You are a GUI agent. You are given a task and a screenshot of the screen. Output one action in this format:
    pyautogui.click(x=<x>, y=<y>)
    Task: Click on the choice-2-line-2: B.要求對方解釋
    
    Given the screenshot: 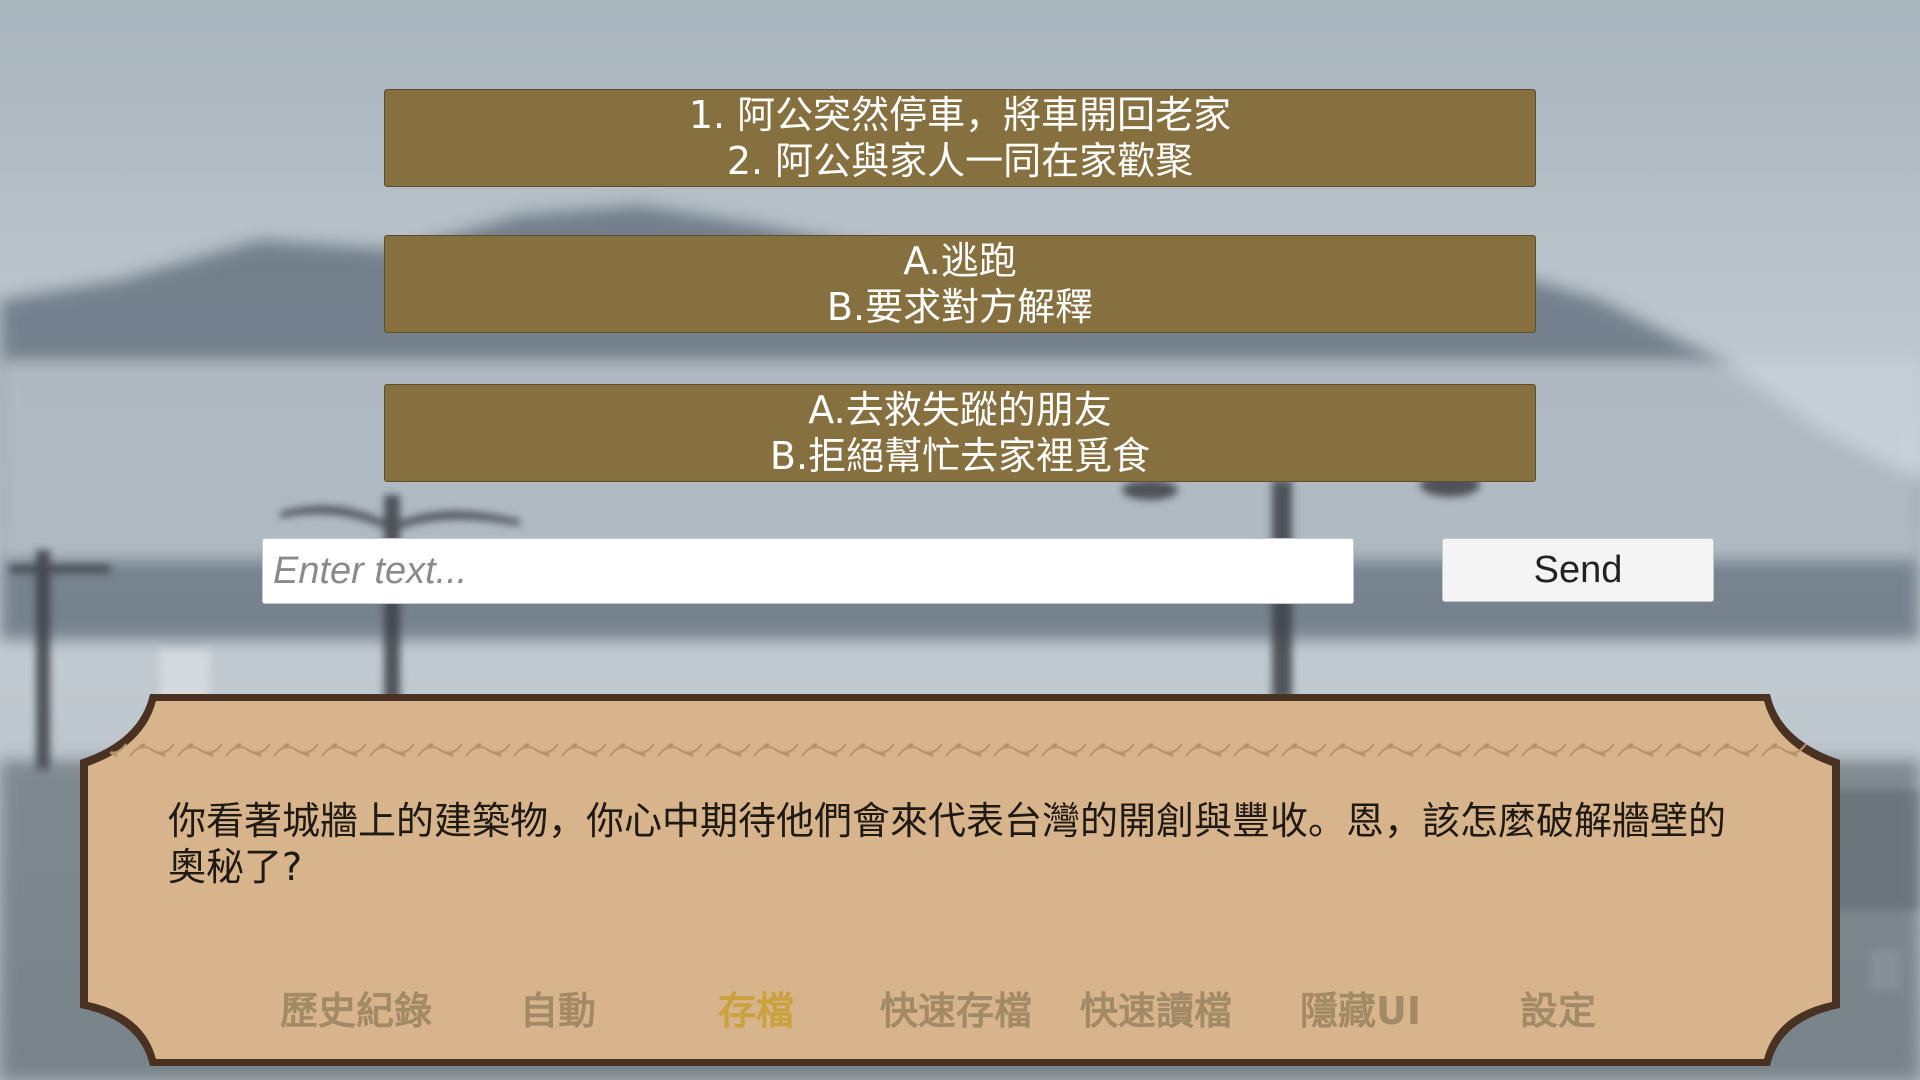 What is the action you would take?
    pyautogui.click(x=960, y=307)
    